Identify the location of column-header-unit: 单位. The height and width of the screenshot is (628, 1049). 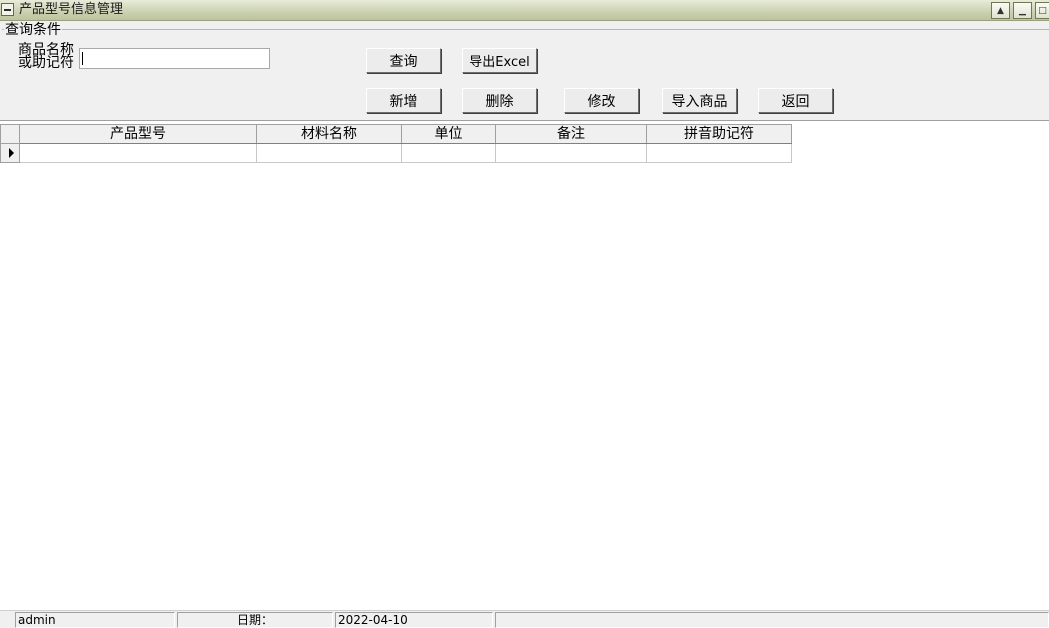
(448, 134).